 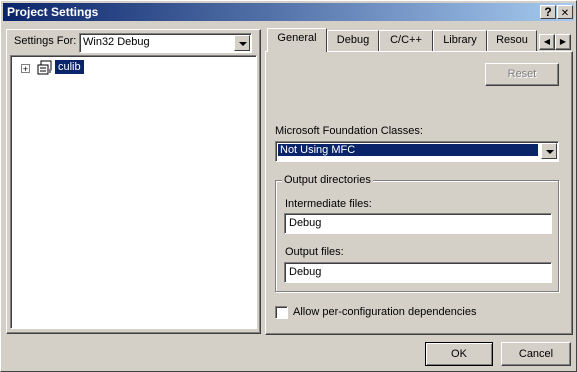 What do you see at coordinates (418, 272) in the screenshot?
I see `output-files-input: Debug` at bounding box center [418, 272].